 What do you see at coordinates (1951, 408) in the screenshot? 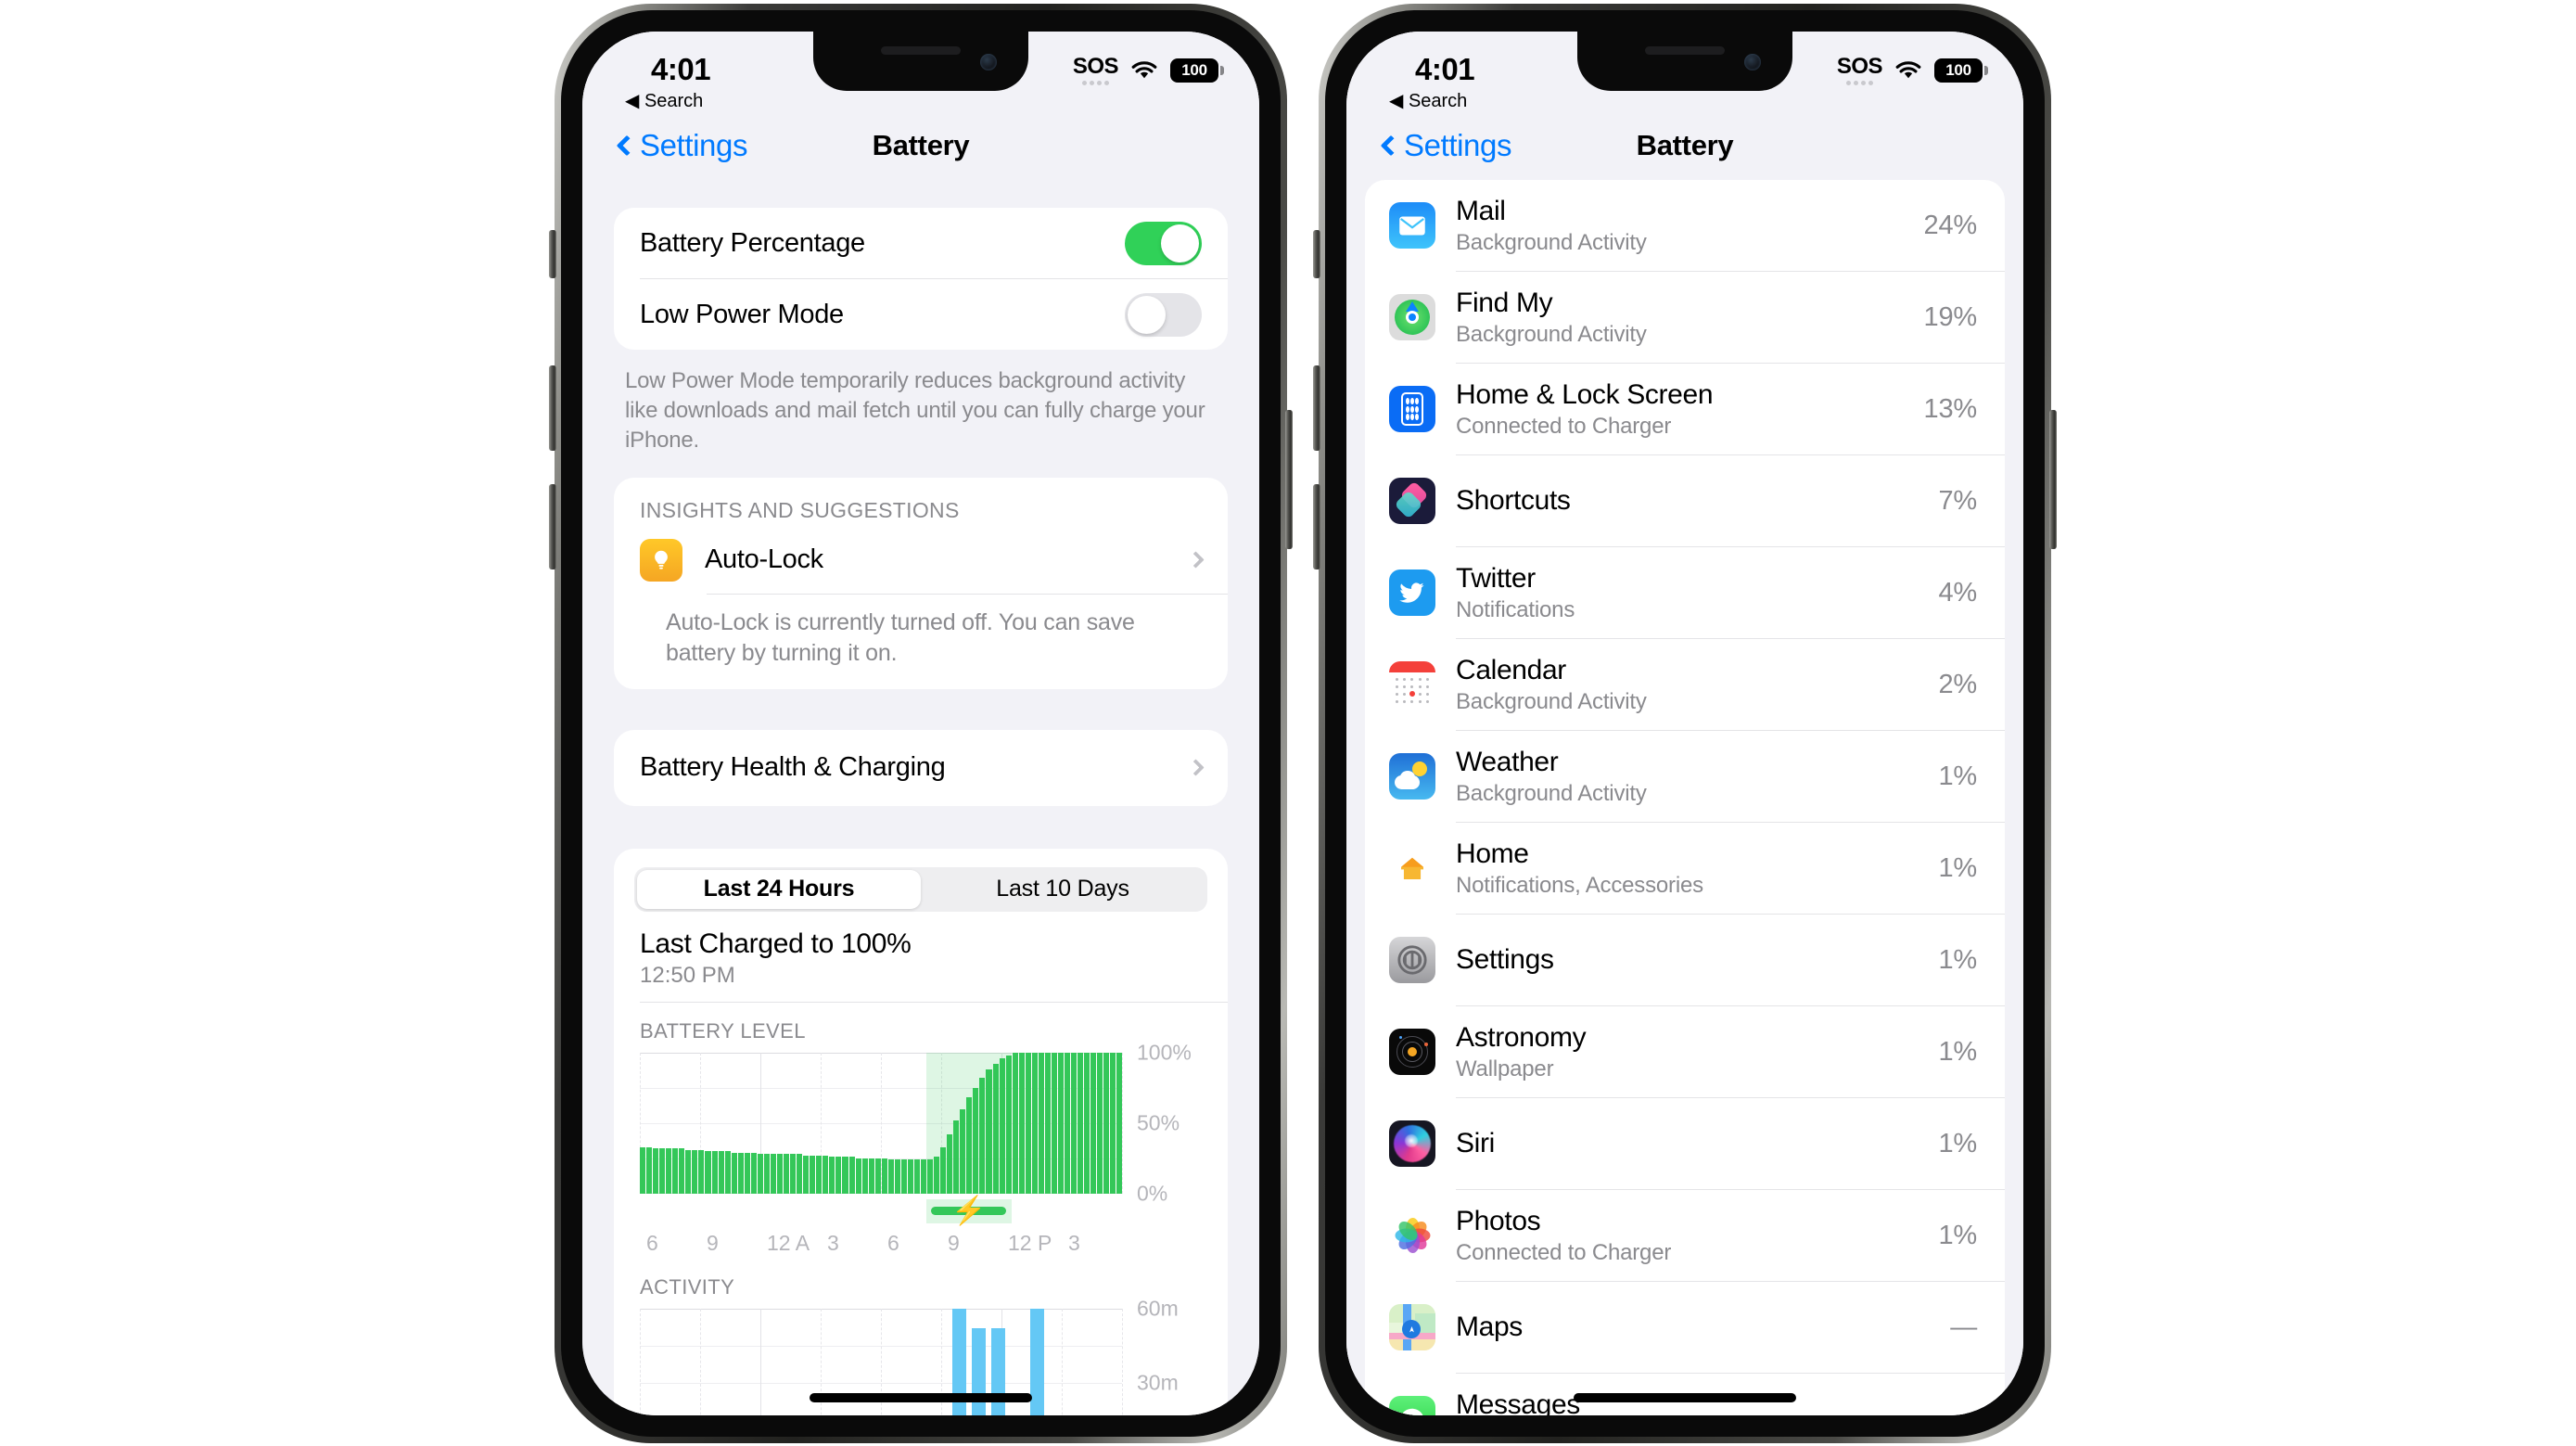
I see `app-battery-percent: 13%` at bounding box center [1951, 408].